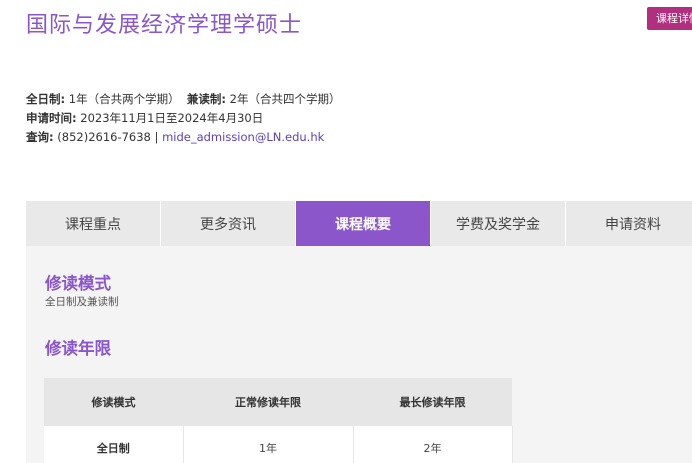  What do you see at coordinates (78, 348) in the screenshot?
I see `study-duration-title: 修读年限` at bounding box center [78, 348].